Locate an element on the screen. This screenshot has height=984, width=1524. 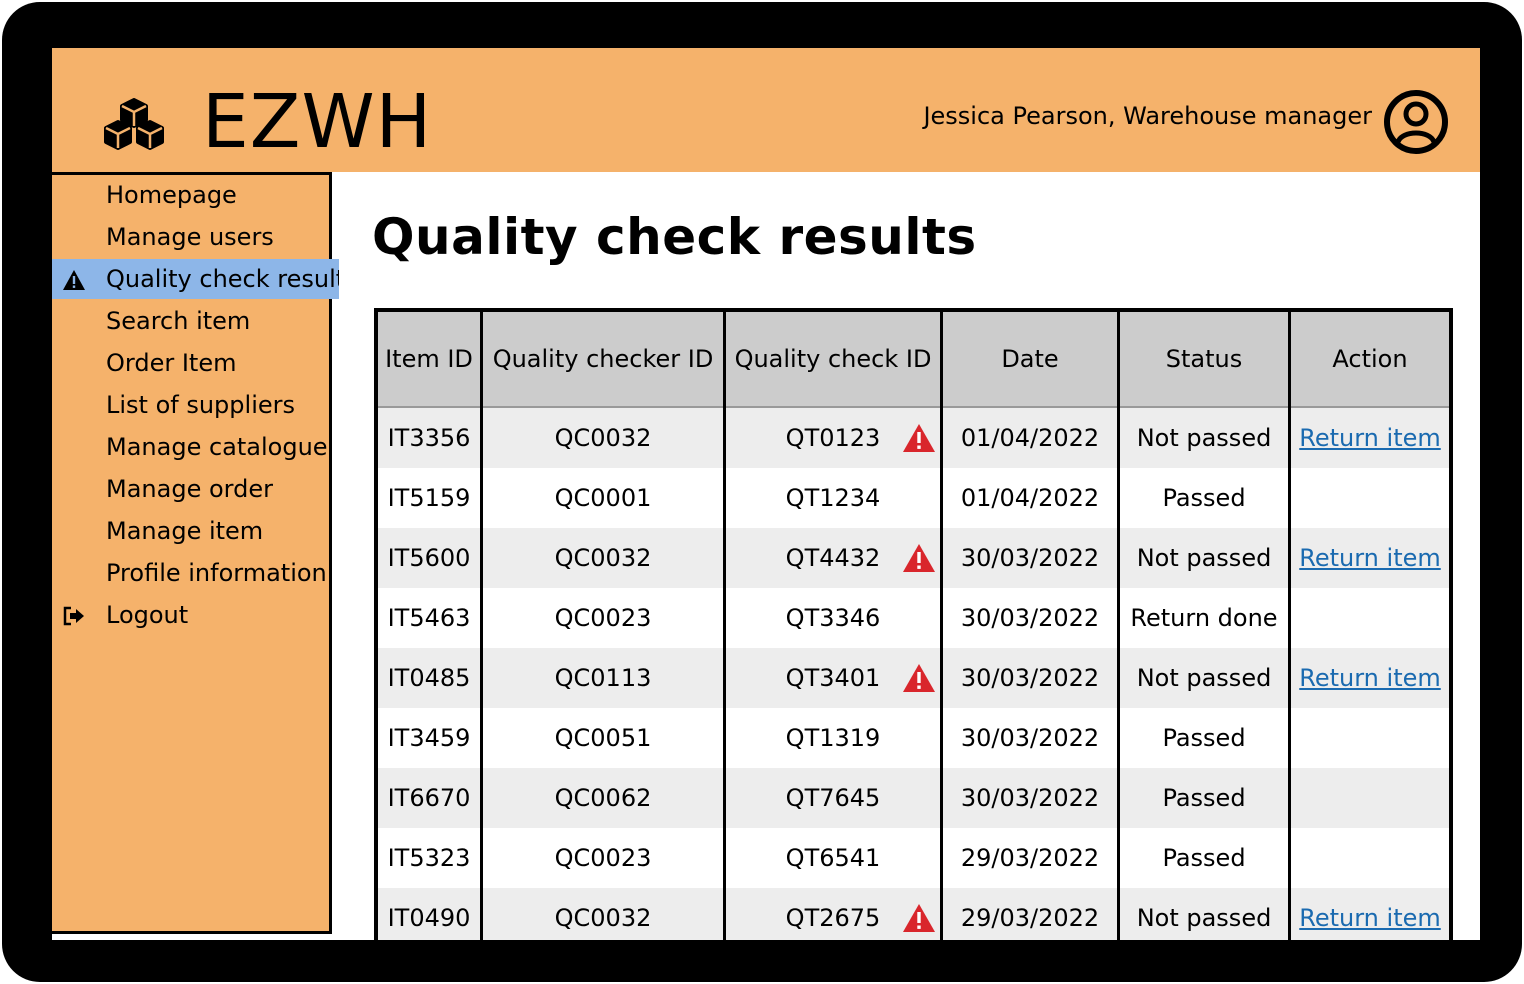
column-header-item-id: Item ID is located at coordinates (428, 359).